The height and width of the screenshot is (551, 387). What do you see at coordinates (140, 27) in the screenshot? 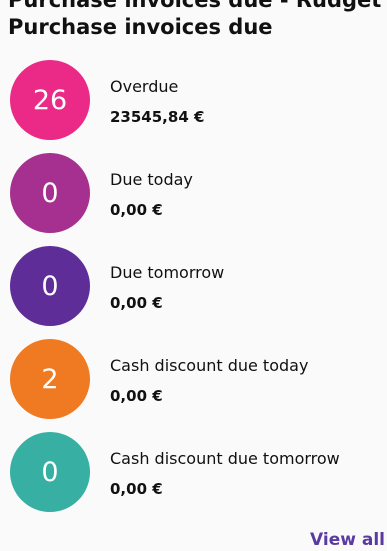
I see `widget-title: Purchase invoices due` at bounding box center [140, 27].